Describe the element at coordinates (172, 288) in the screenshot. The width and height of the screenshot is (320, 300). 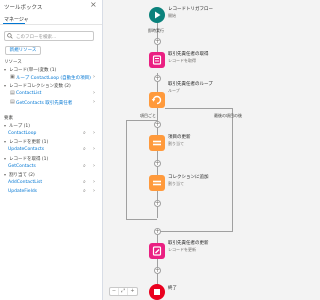
I see `end-label: 終了` at that location.